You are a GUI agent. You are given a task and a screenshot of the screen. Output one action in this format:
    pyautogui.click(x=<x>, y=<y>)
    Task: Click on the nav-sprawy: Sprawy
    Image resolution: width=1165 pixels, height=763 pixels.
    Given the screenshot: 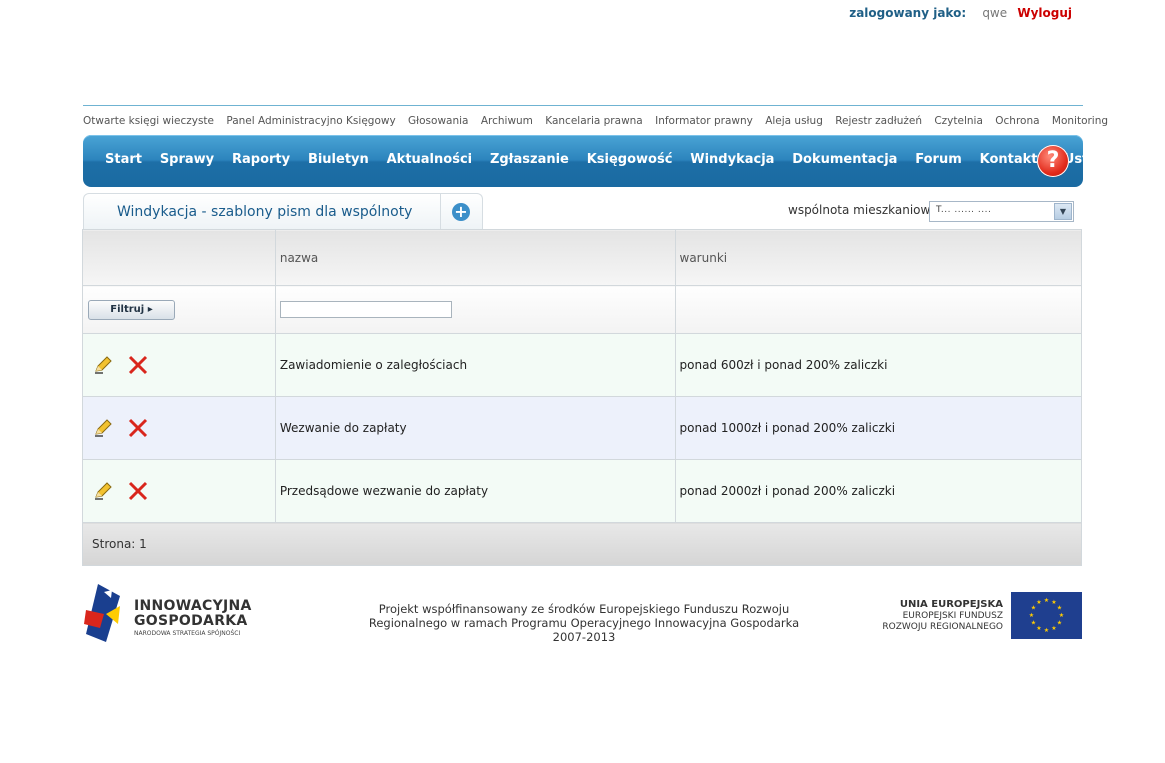 What is the action you would take?
    pyautogui.click(x=187, y=159)
    